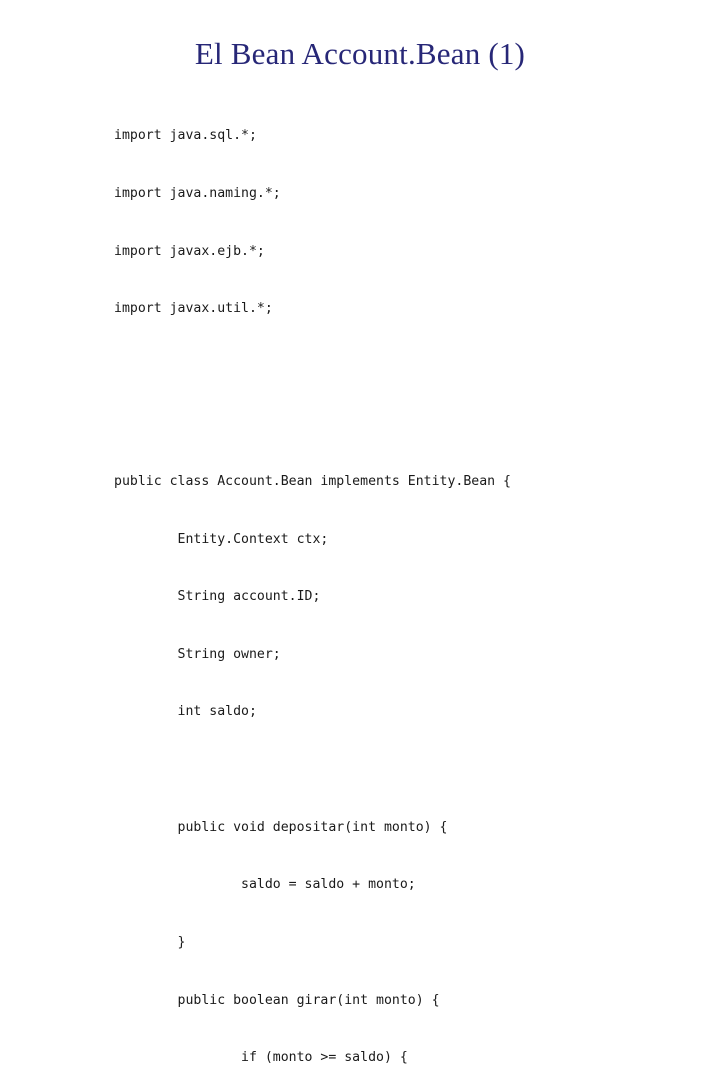 The image size is (720, 1080). I want to click on code-line: int saldo;, so click(185, 712).